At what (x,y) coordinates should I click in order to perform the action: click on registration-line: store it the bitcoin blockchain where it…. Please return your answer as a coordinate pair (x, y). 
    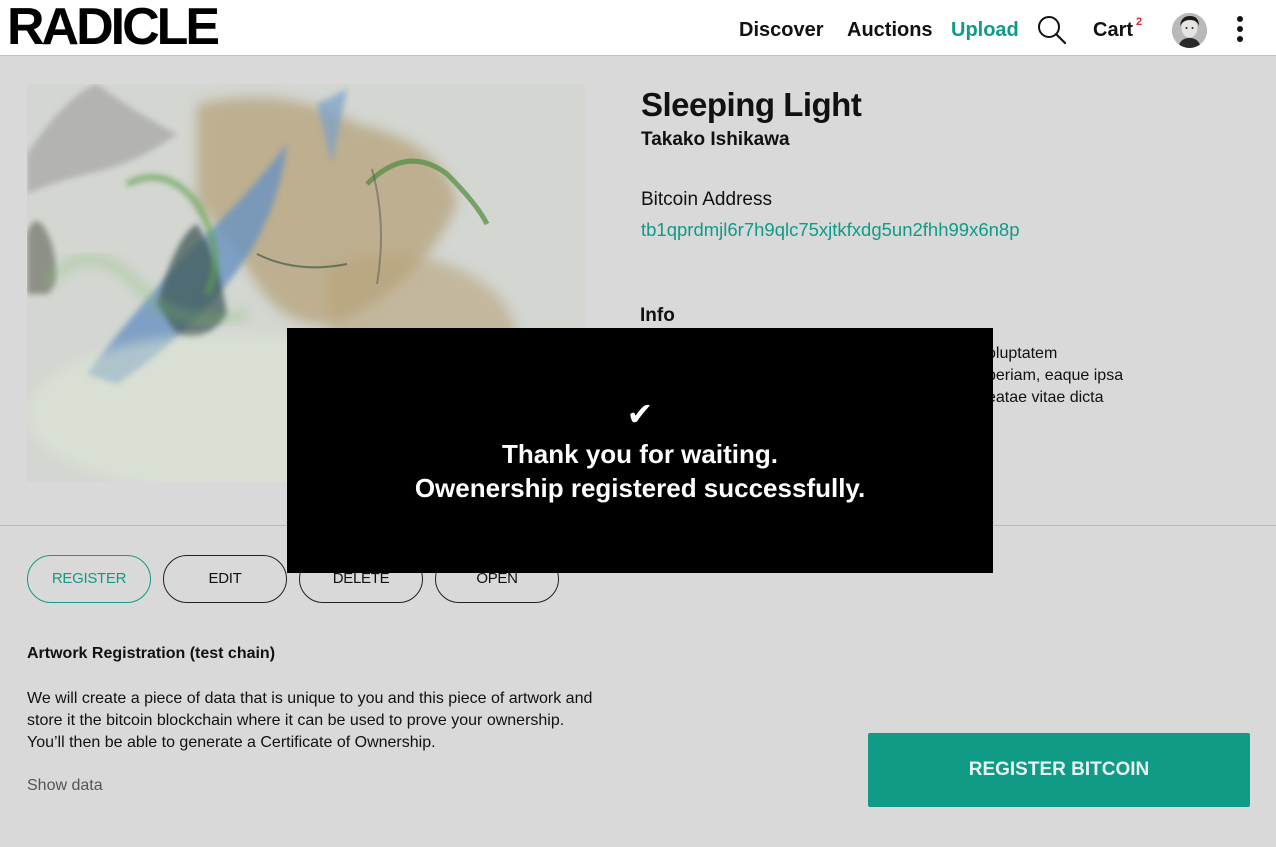
    Looking at the image, I should click on (296, 720).